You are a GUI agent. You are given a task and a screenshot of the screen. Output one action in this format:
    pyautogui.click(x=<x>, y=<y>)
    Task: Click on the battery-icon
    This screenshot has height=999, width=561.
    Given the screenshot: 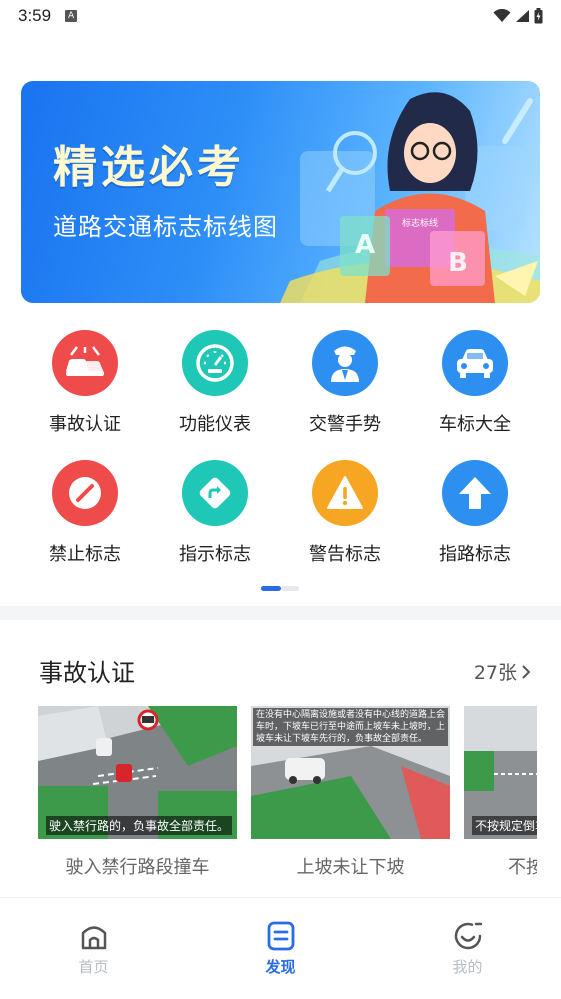 What is the action you would take?
    pyautogui.click(x=538, y=16)
    